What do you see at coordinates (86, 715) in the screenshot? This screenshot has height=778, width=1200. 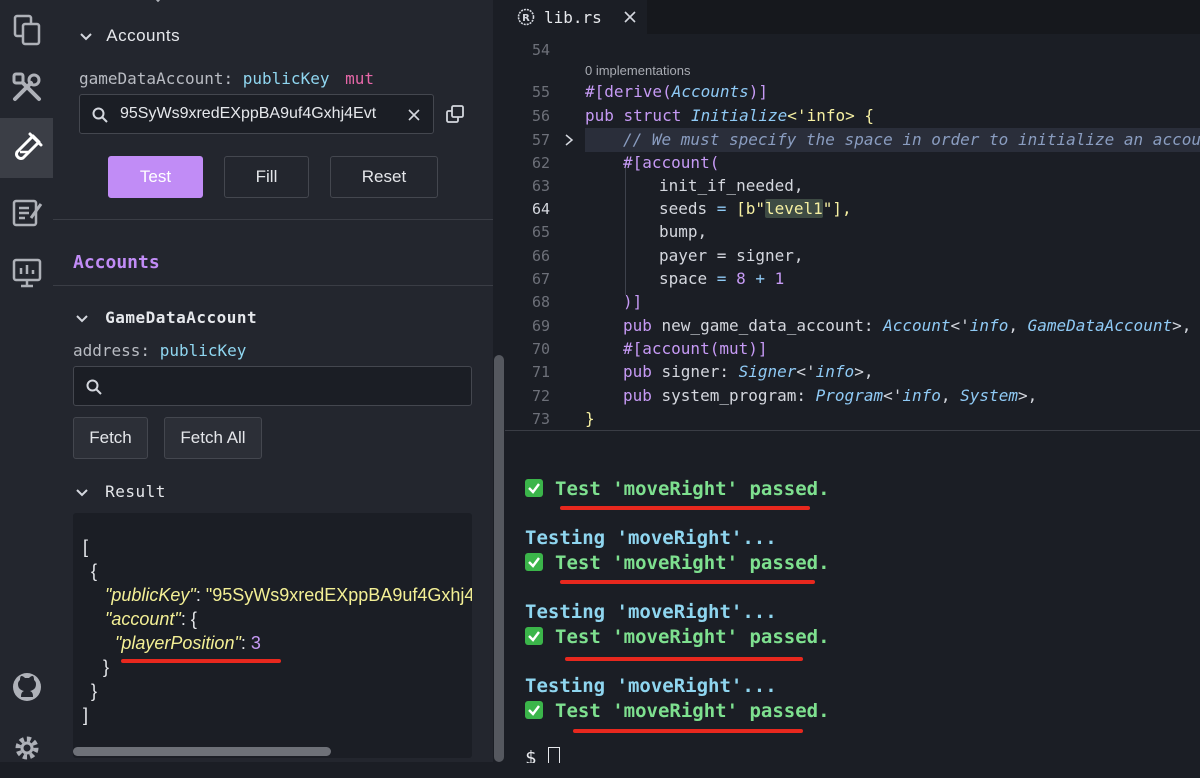 I see `json-close-bracket: ]` at bounding box center [86, 715].